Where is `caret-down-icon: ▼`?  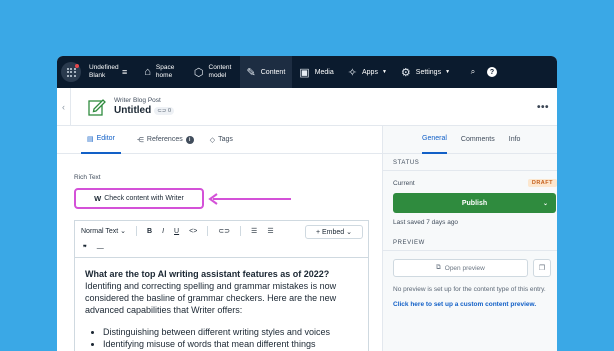
caret-down-icon: ▼ is located at coordinates (384, 72).